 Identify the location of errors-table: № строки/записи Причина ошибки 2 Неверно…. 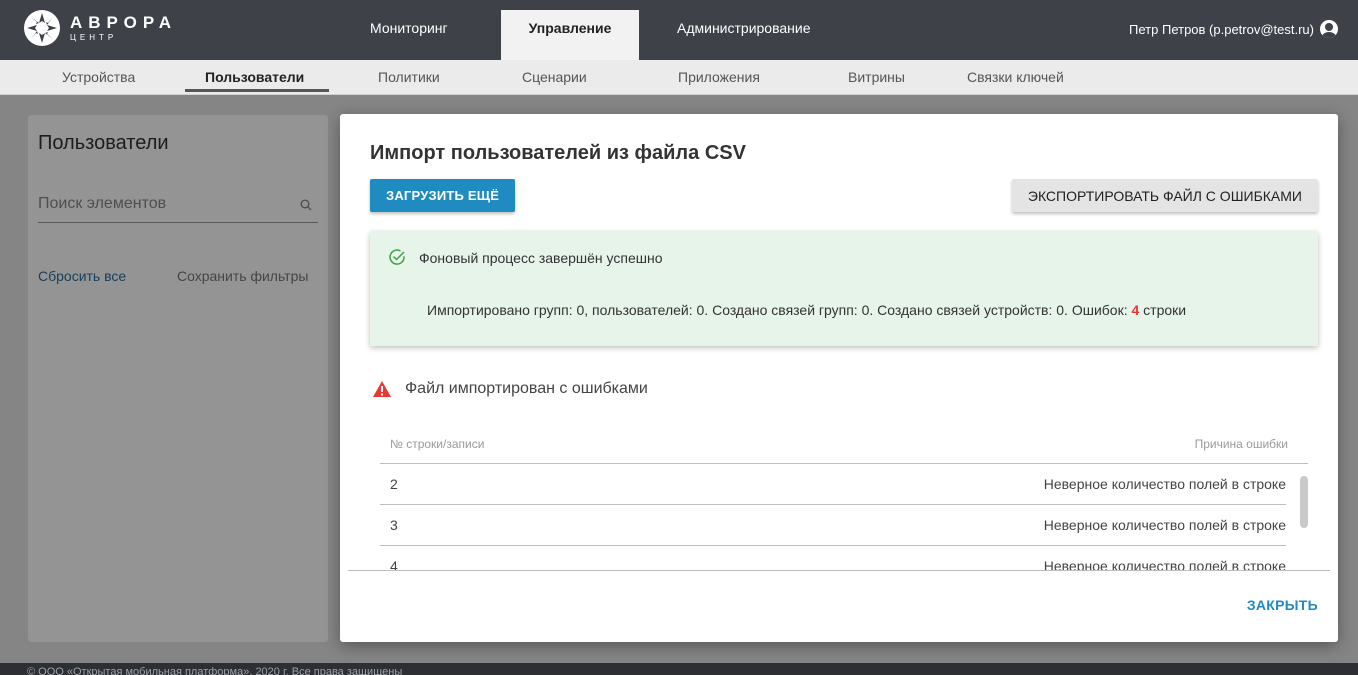
(844, 499).